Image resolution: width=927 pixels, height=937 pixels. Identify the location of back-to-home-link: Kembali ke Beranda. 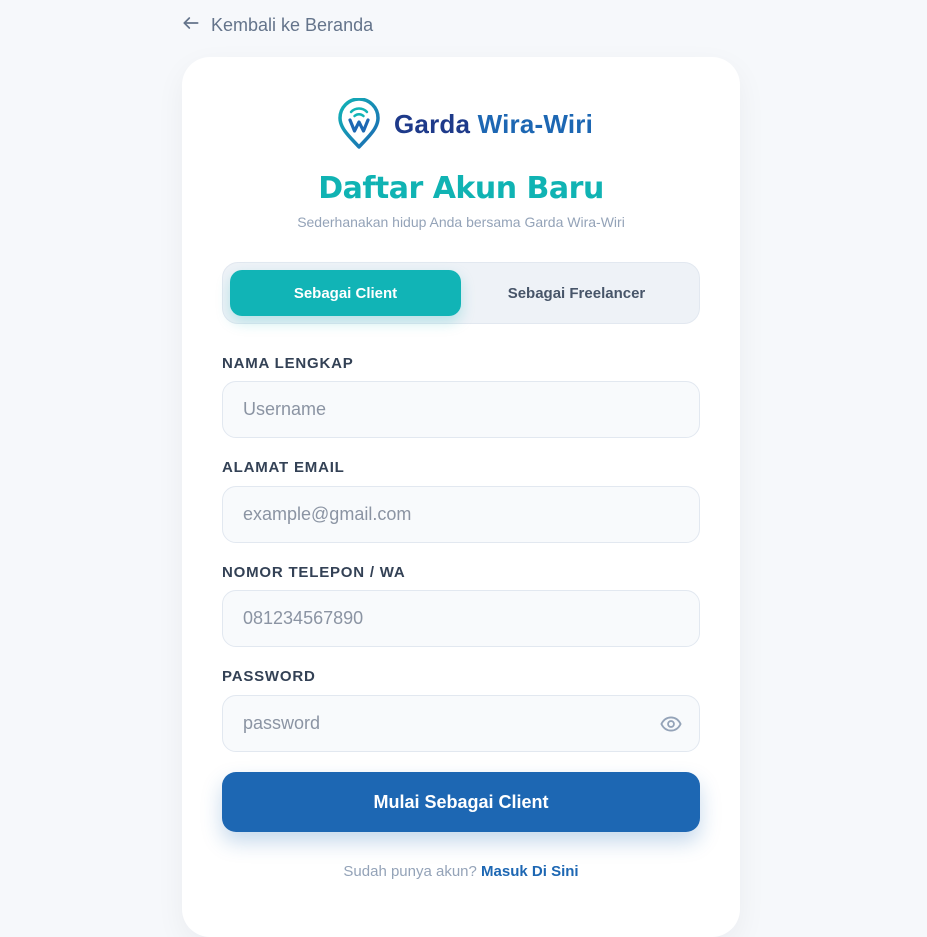
(277, 25).